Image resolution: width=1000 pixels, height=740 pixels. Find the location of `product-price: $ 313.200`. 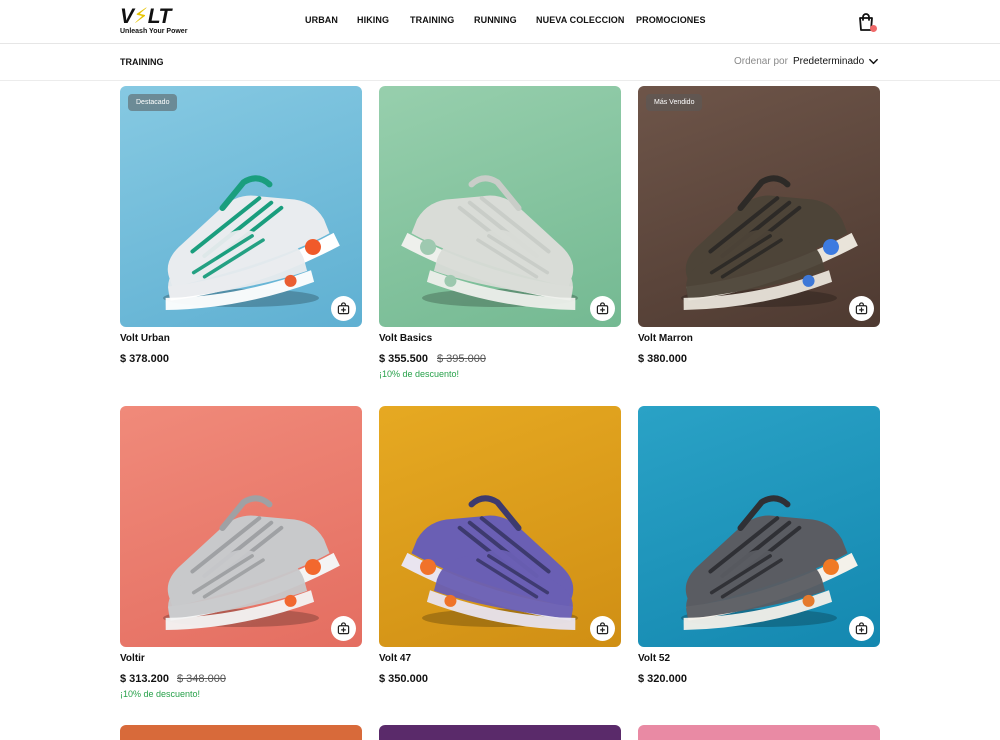

product-price: $ 313.200 is located at coordinates (144, 679).